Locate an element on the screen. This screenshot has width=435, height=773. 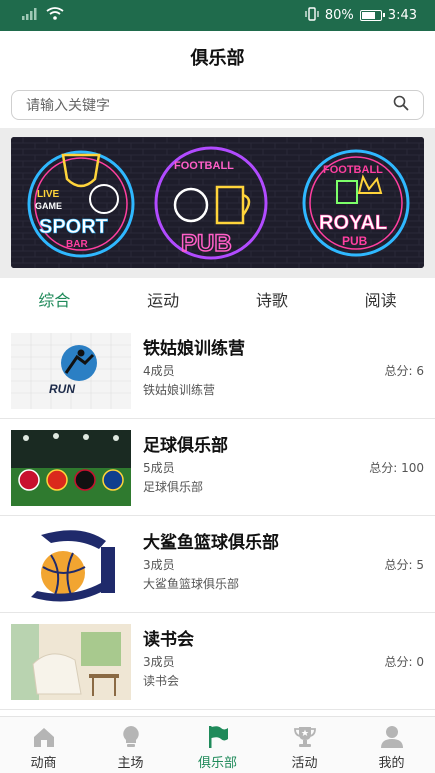
nav-item-club: 俱乐部 is located at coordinates (217, 745).